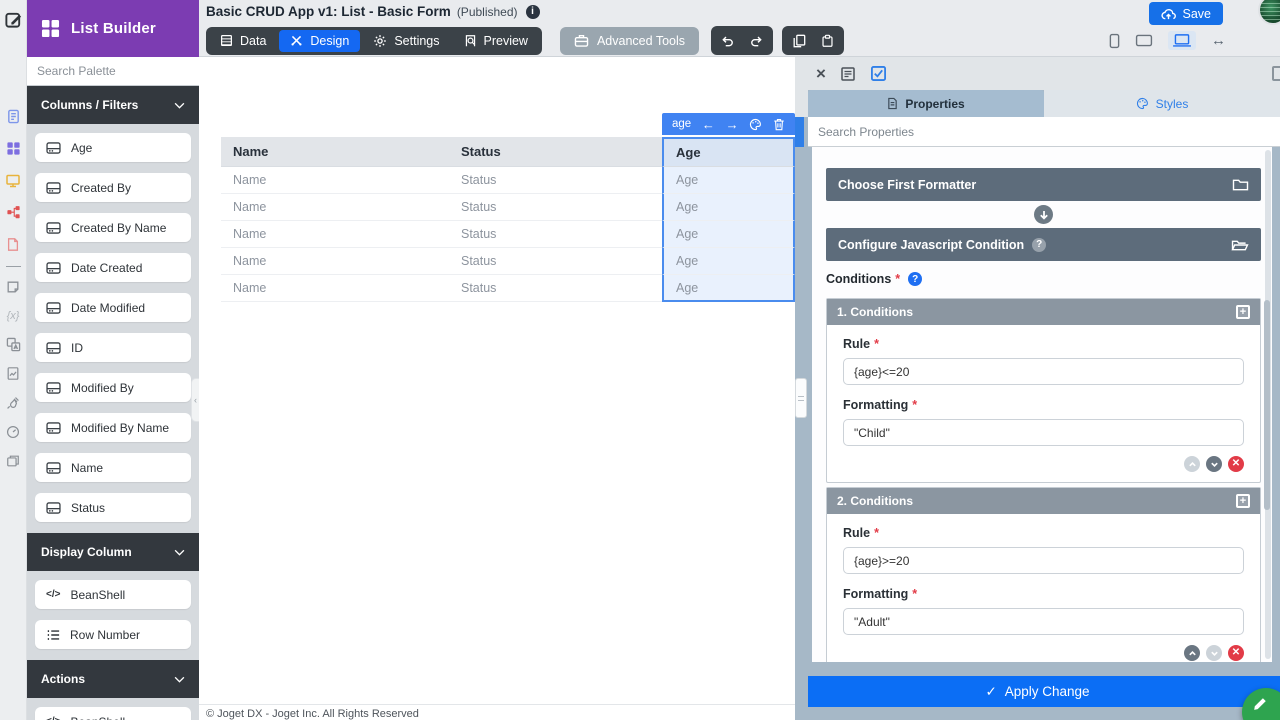 This screenshot has height=720, width=1280. Describe the element at coordinates (105, 634) in the screenshot. I see `palette-item-label: Row Number` at that location.